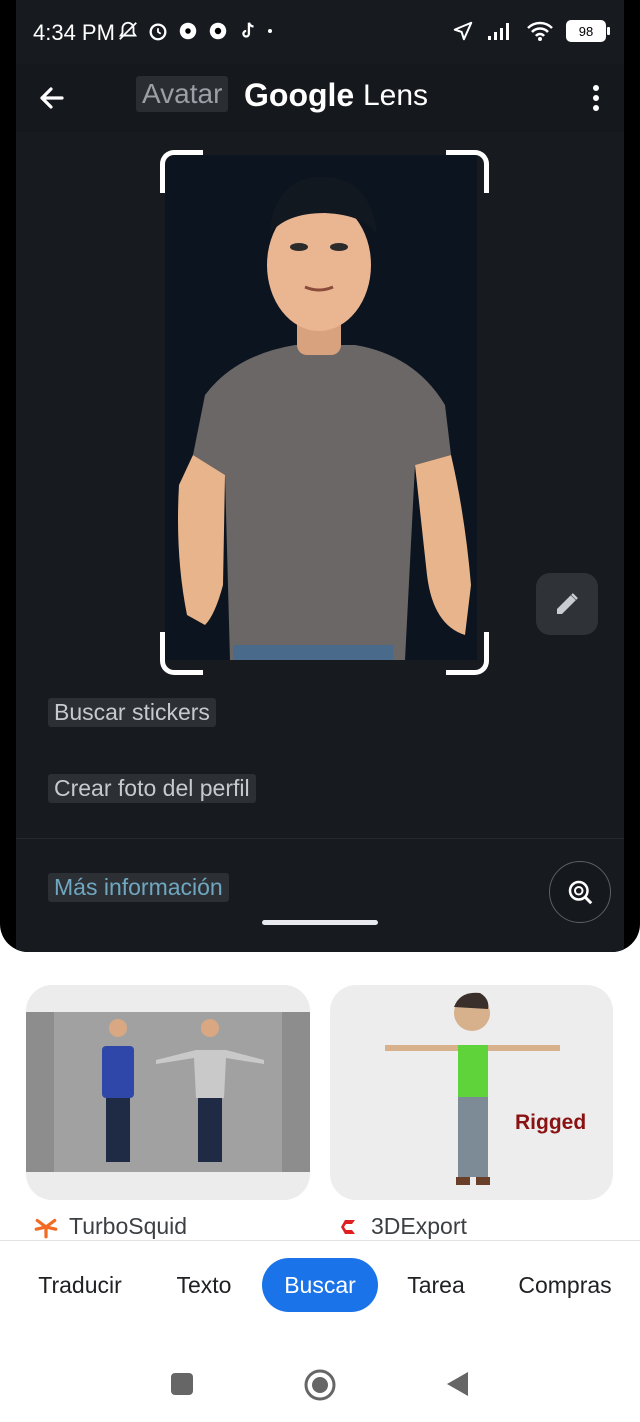 The width and height of the screenshot is (640, 1422). I want to click on status-bar: 4:34 PM 98, so click(320, 32).